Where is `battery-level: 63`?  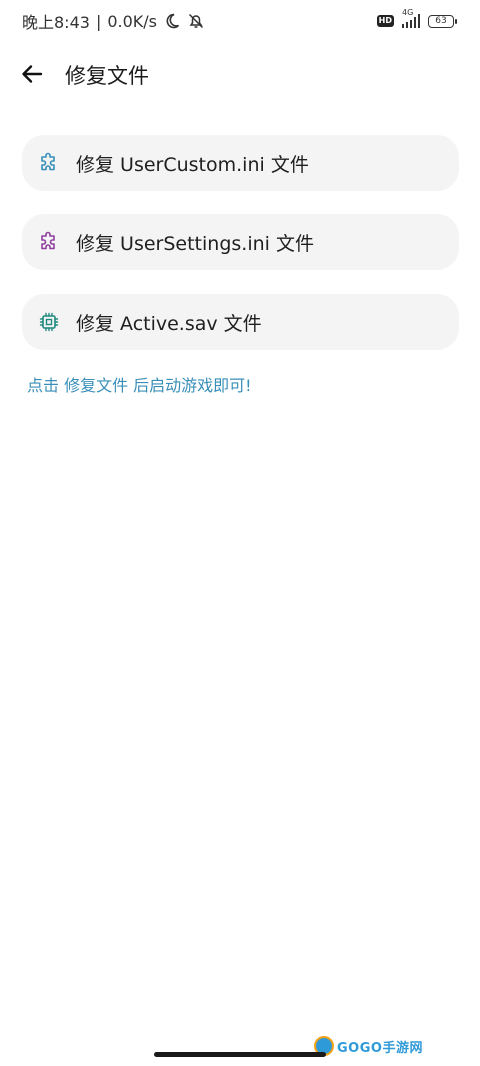 battery-level: 63 is located at coordinates (441, 21).